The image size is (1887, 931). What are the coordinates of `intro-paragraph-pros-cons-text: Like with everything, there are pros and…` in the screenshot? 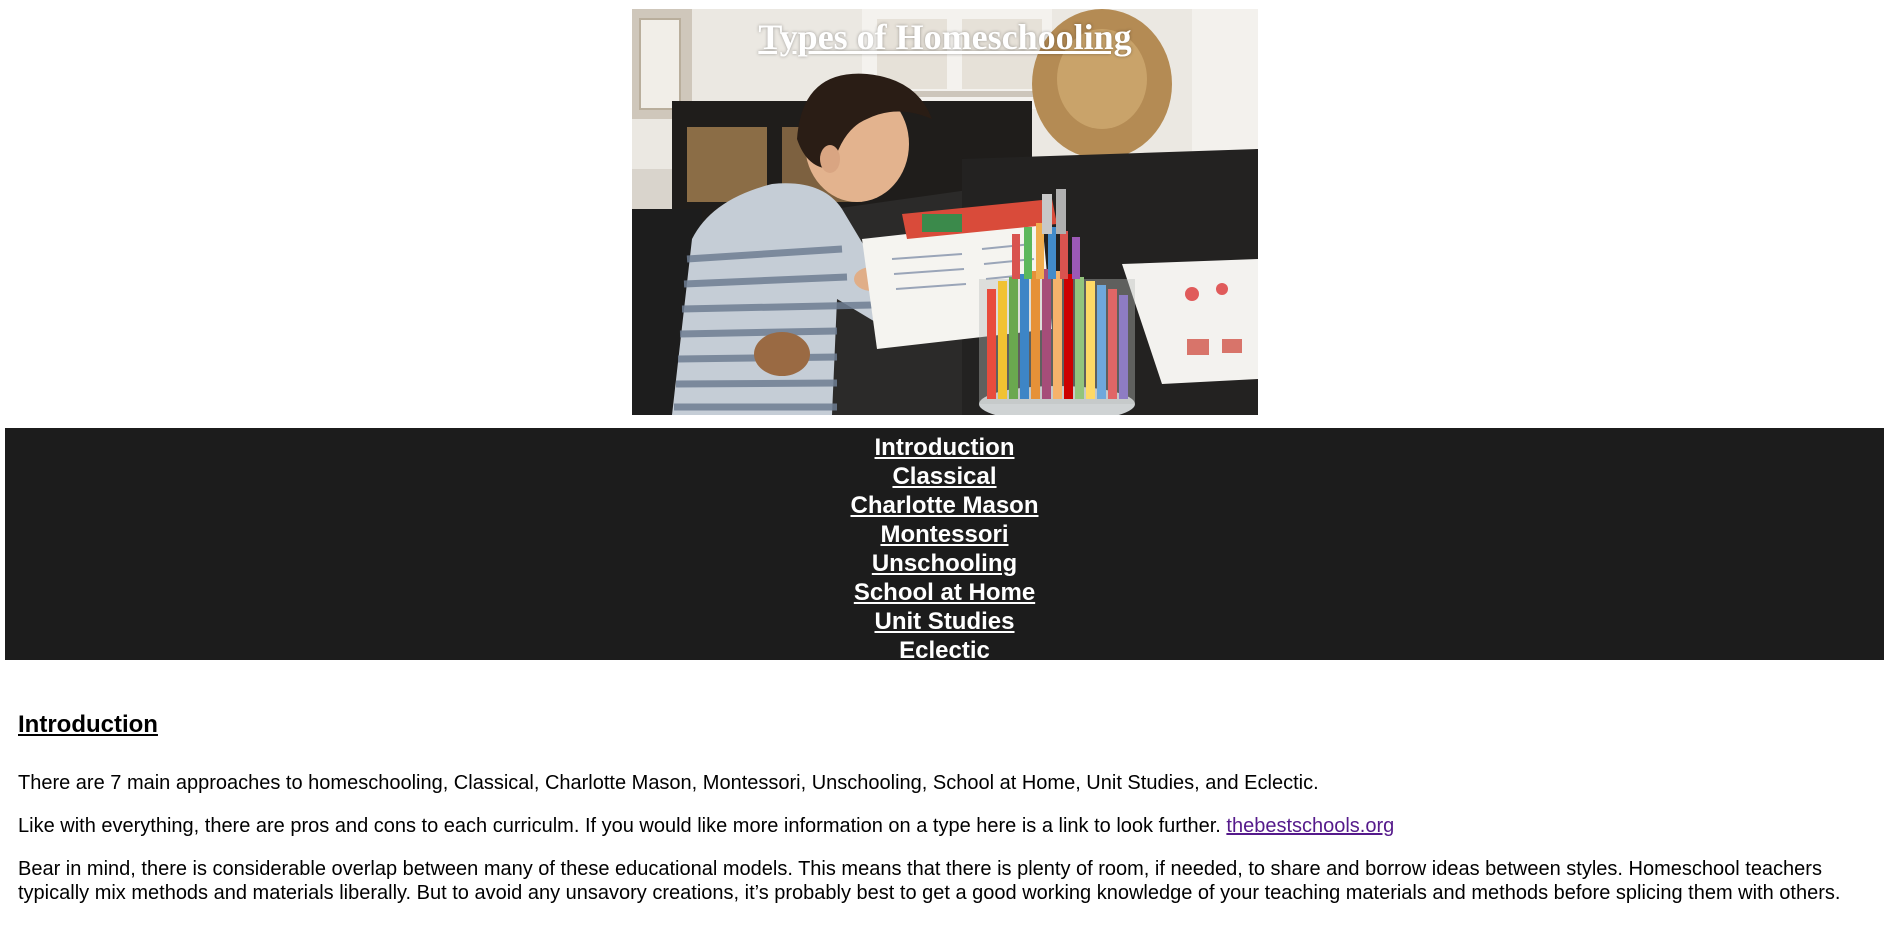 It's located at (619, 826).